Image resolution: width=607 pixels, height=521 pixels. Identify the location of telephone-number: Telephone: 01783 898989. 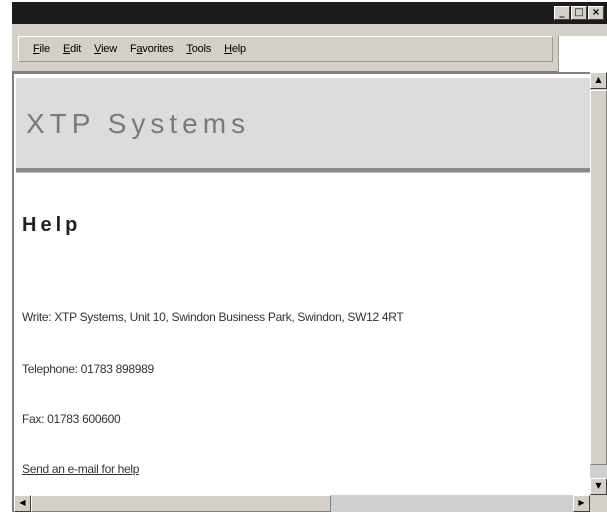
(88, 369).